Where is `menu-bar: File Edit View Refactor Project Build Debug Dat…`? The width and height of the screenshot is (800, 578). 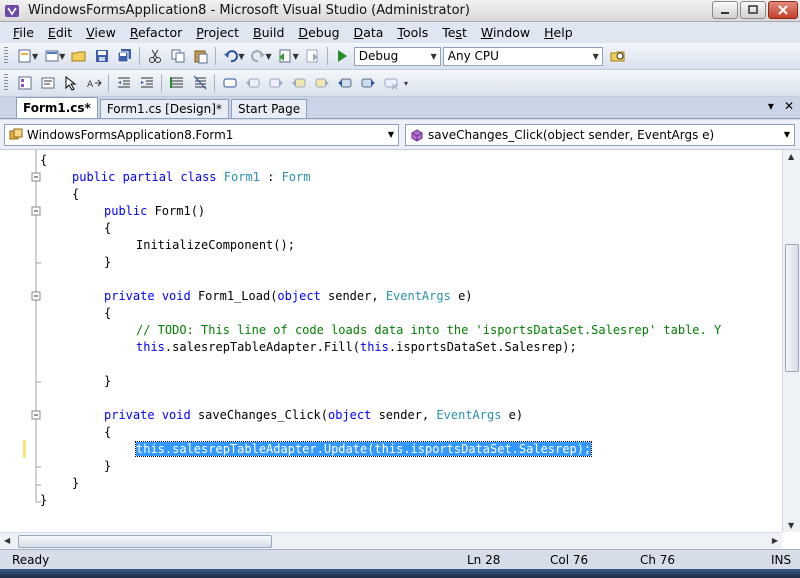 menu-bar: File Edit View Refactor Project Build Debug Dat… is located at coordinates (400, 32).